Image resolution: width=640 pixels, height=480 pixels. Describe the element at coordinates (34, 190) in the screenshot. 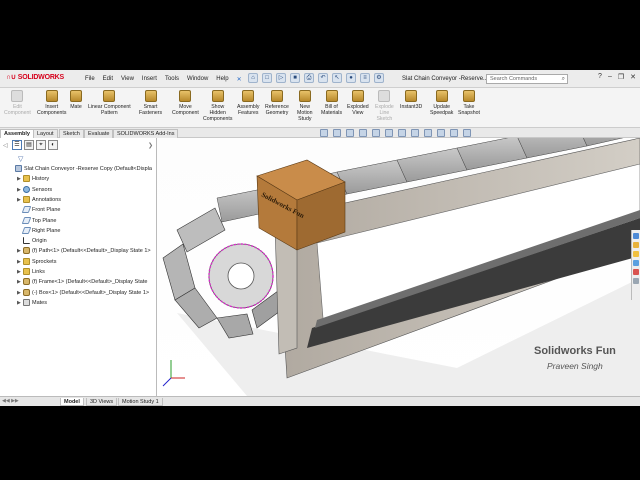

I see `tree-item-sensors: ▶ Sensors` at that location.